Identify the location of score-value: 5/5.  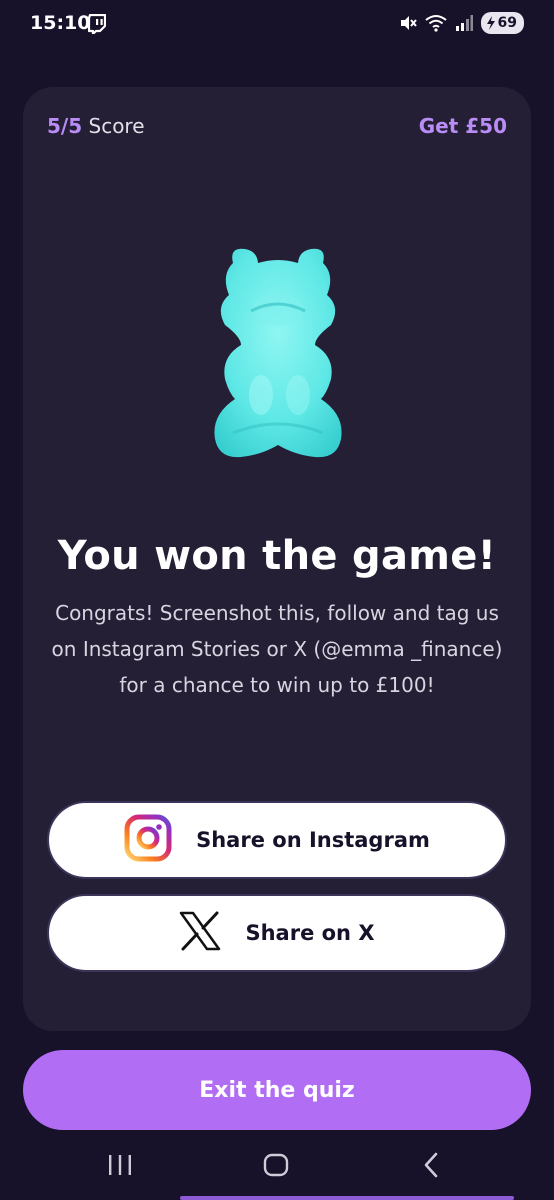
(65, 126).